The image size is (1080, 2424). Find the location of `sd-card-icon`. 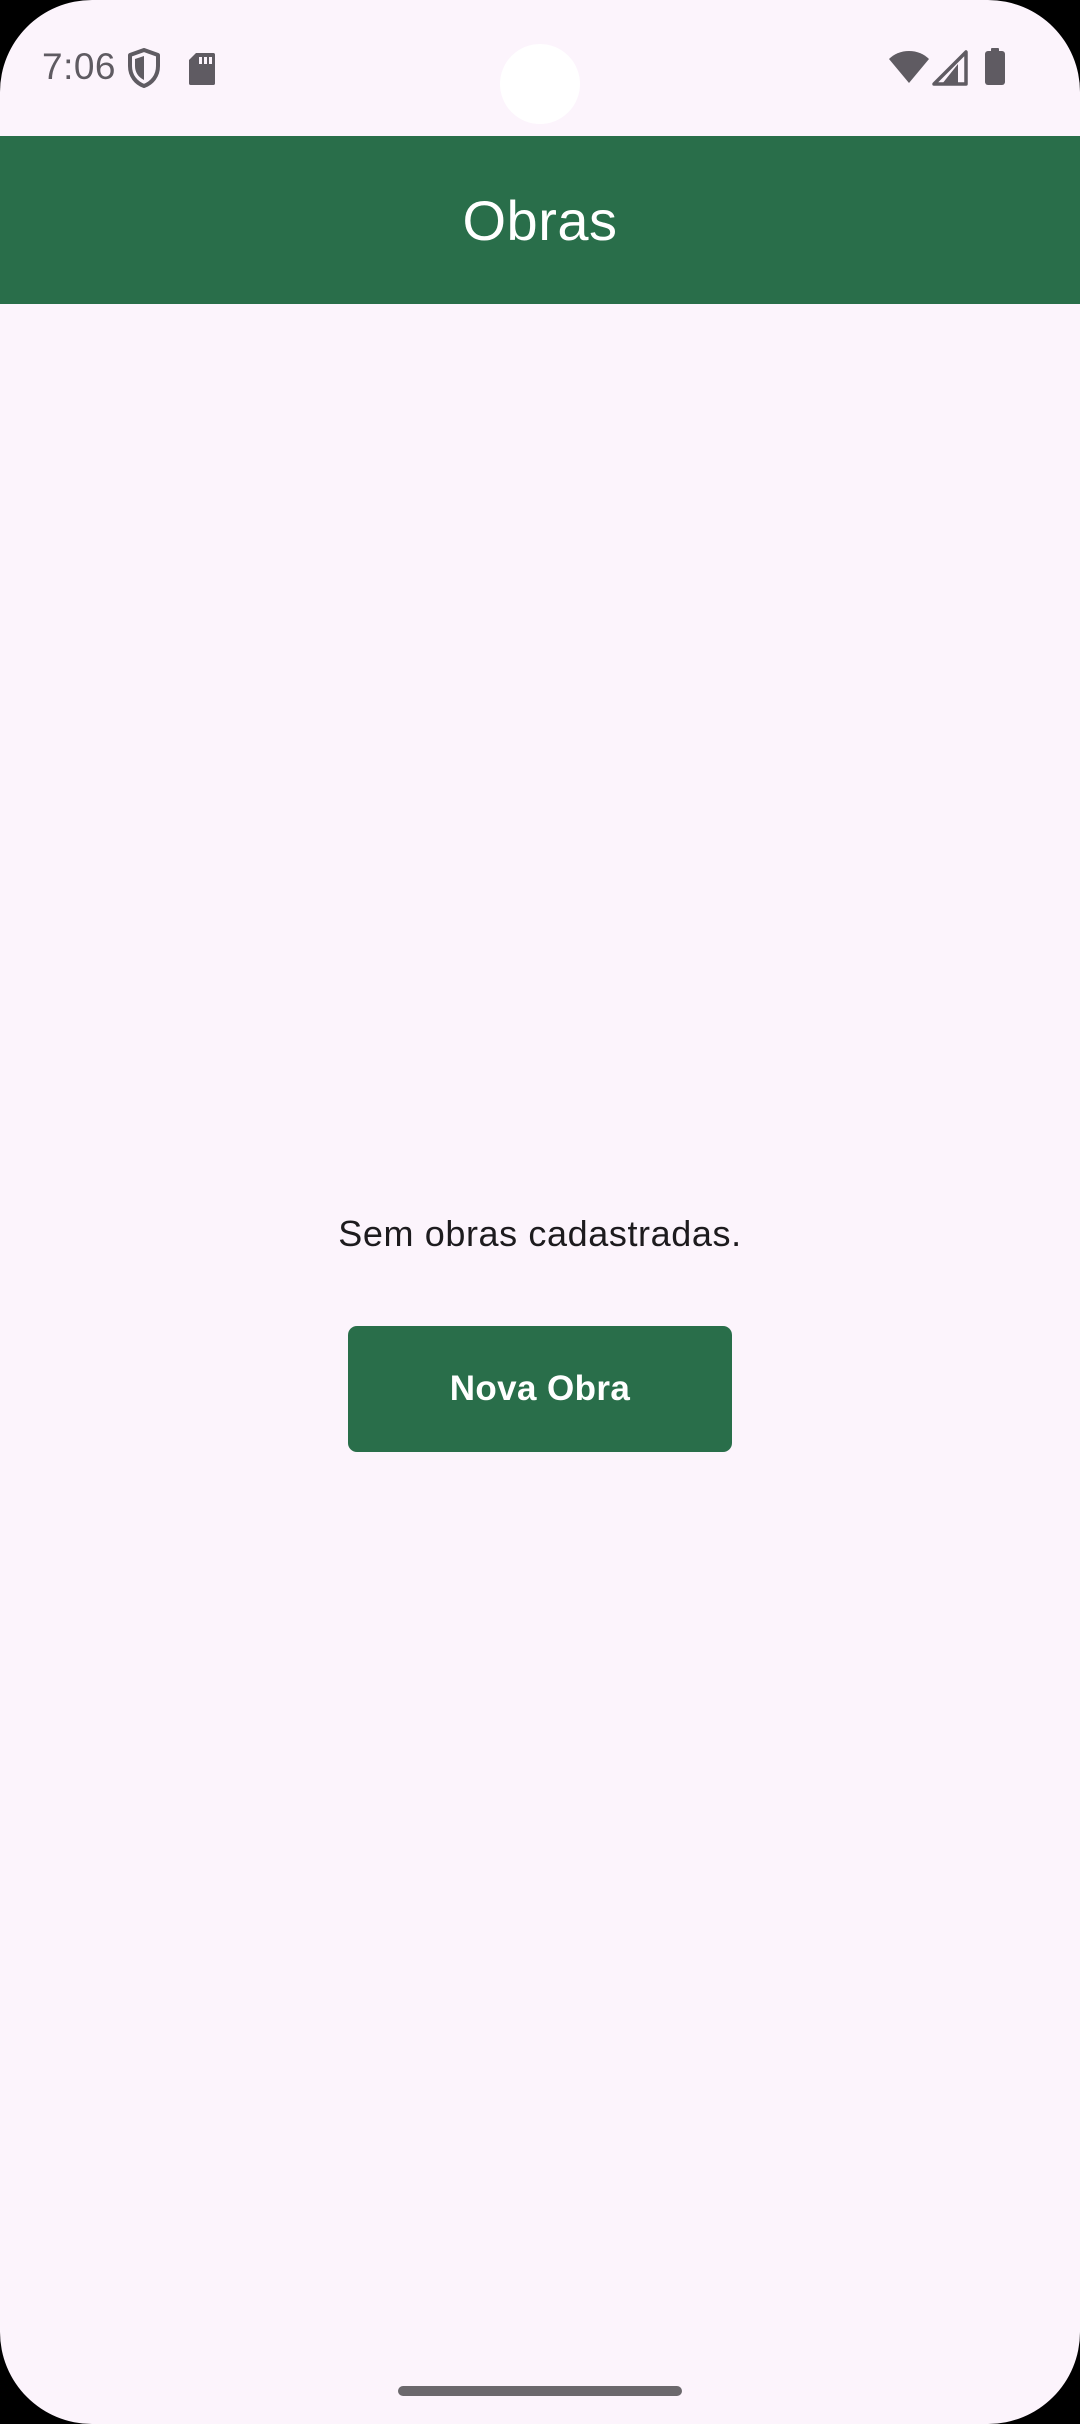

sd-card-icon is located at coordinates (202, 69).